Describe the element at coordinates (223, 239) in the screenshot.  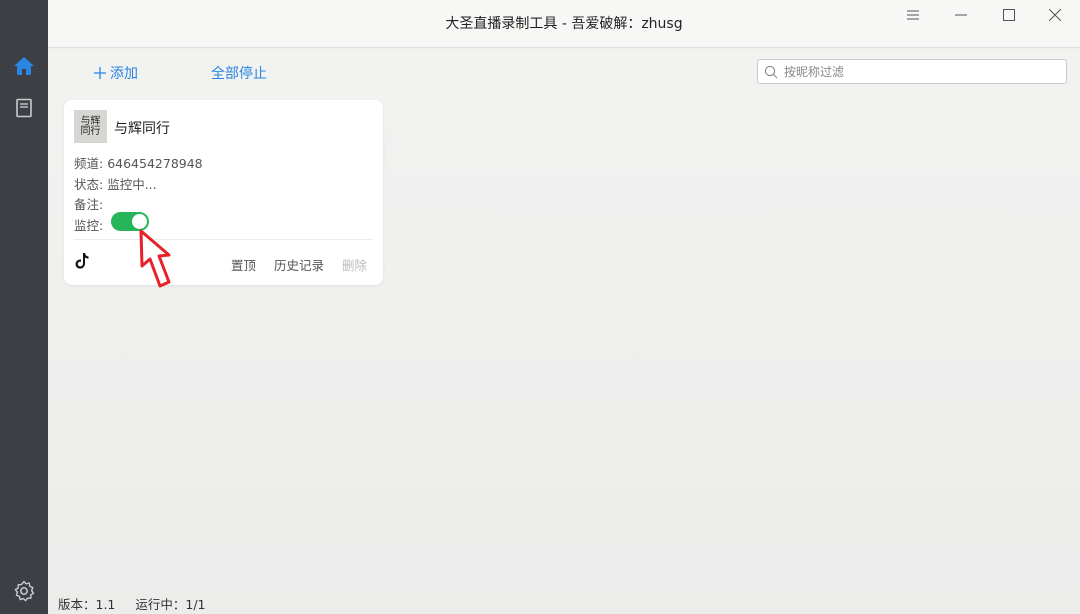
I see `card-divider` at that location.